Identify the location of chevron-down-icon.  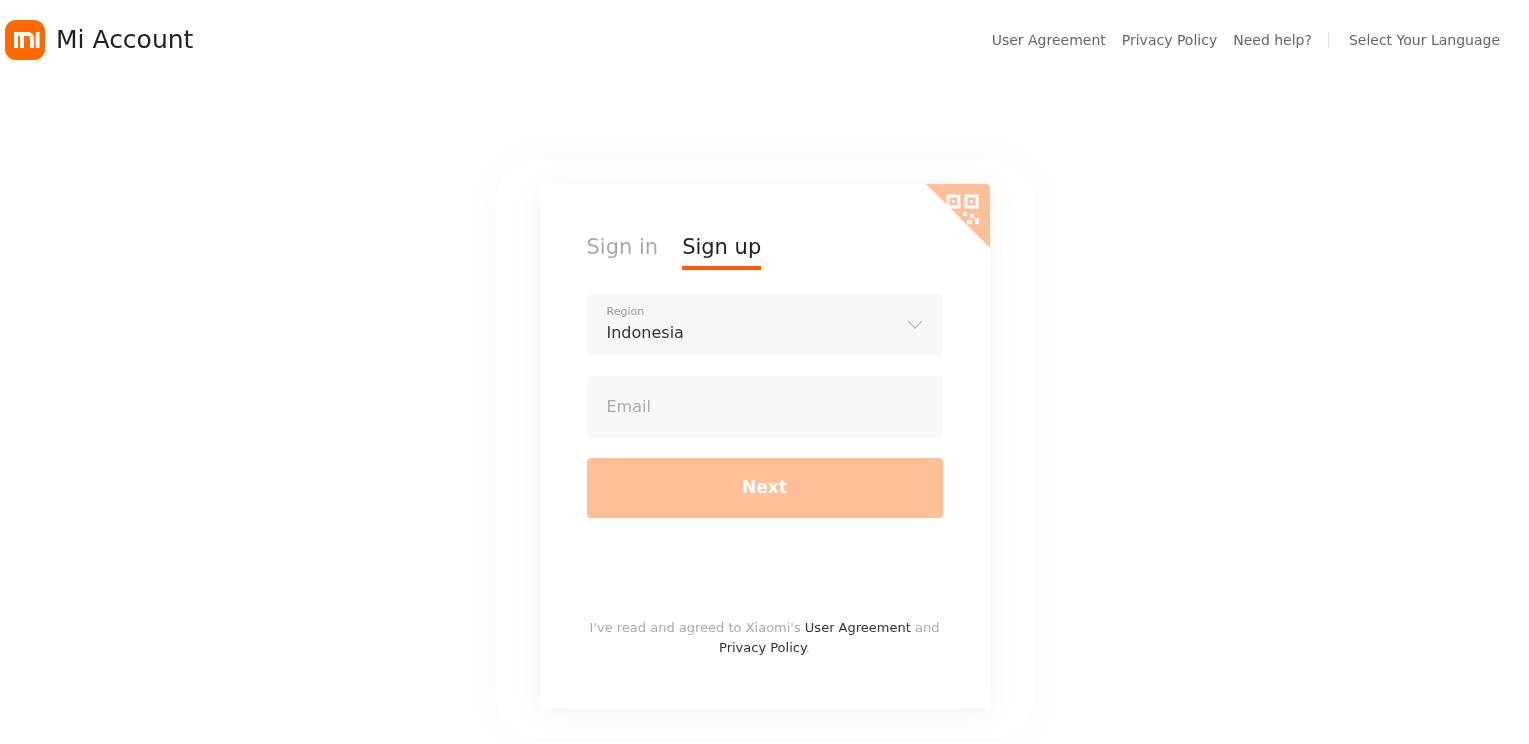
(914, 324).